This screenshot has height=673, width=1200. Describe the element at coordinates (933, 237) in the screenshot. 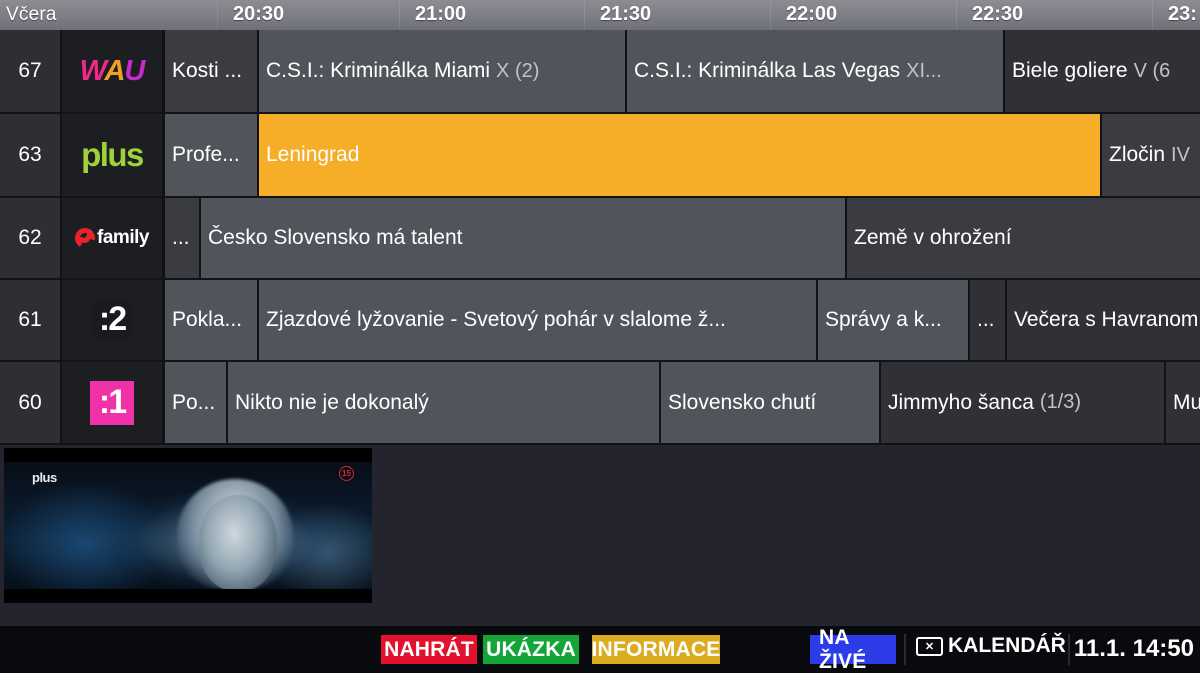

I see `program-title: Země v ohrožení` at that location.